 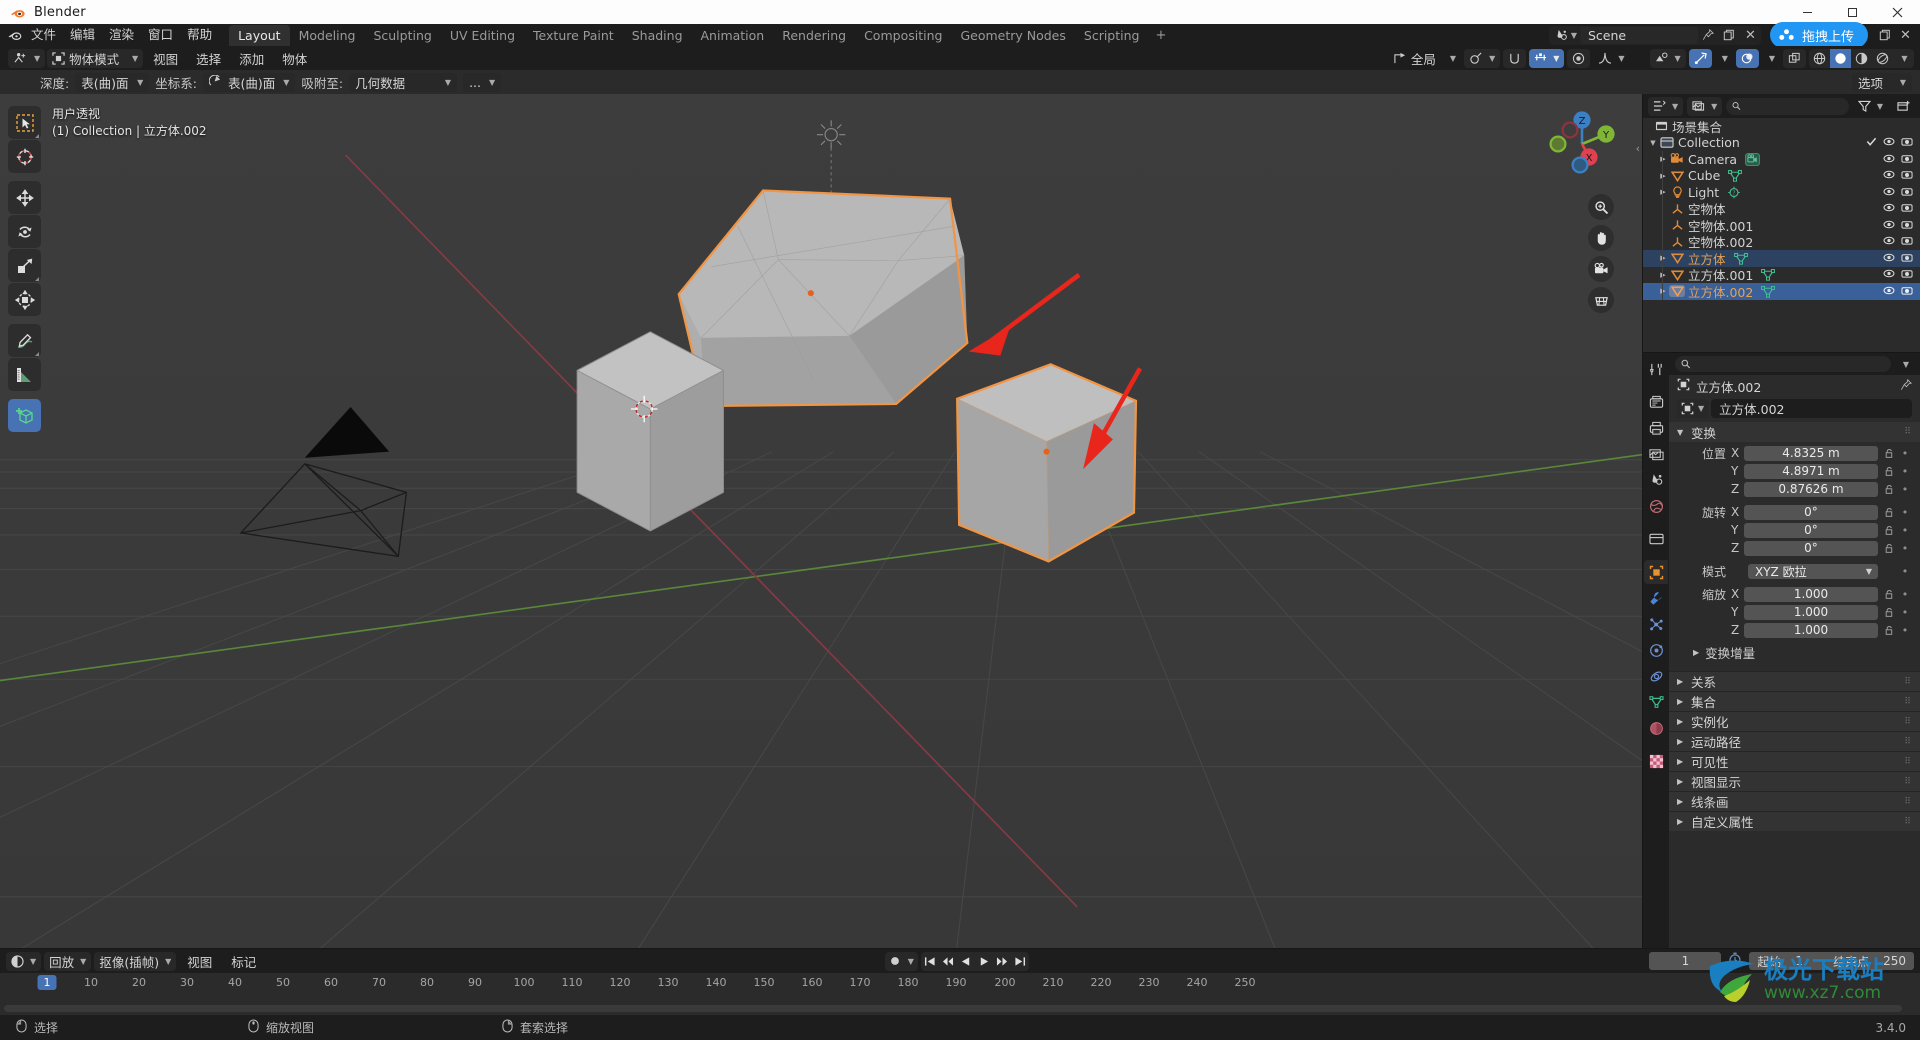 What do you see at coordinates (1840, 58) in the screenshot?
I see `shading-solid-button` at bounding box center [1840, 58].